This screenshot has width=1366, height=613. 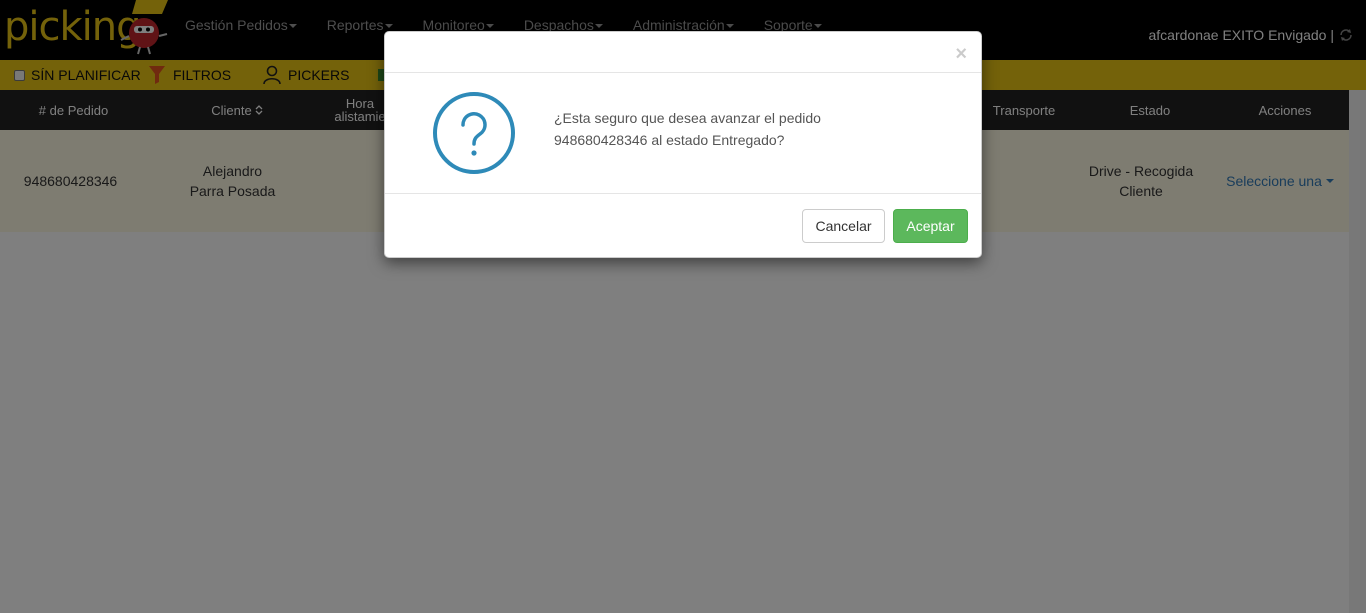 I want to click on close-icon: ×, so click(x=961, y=54).